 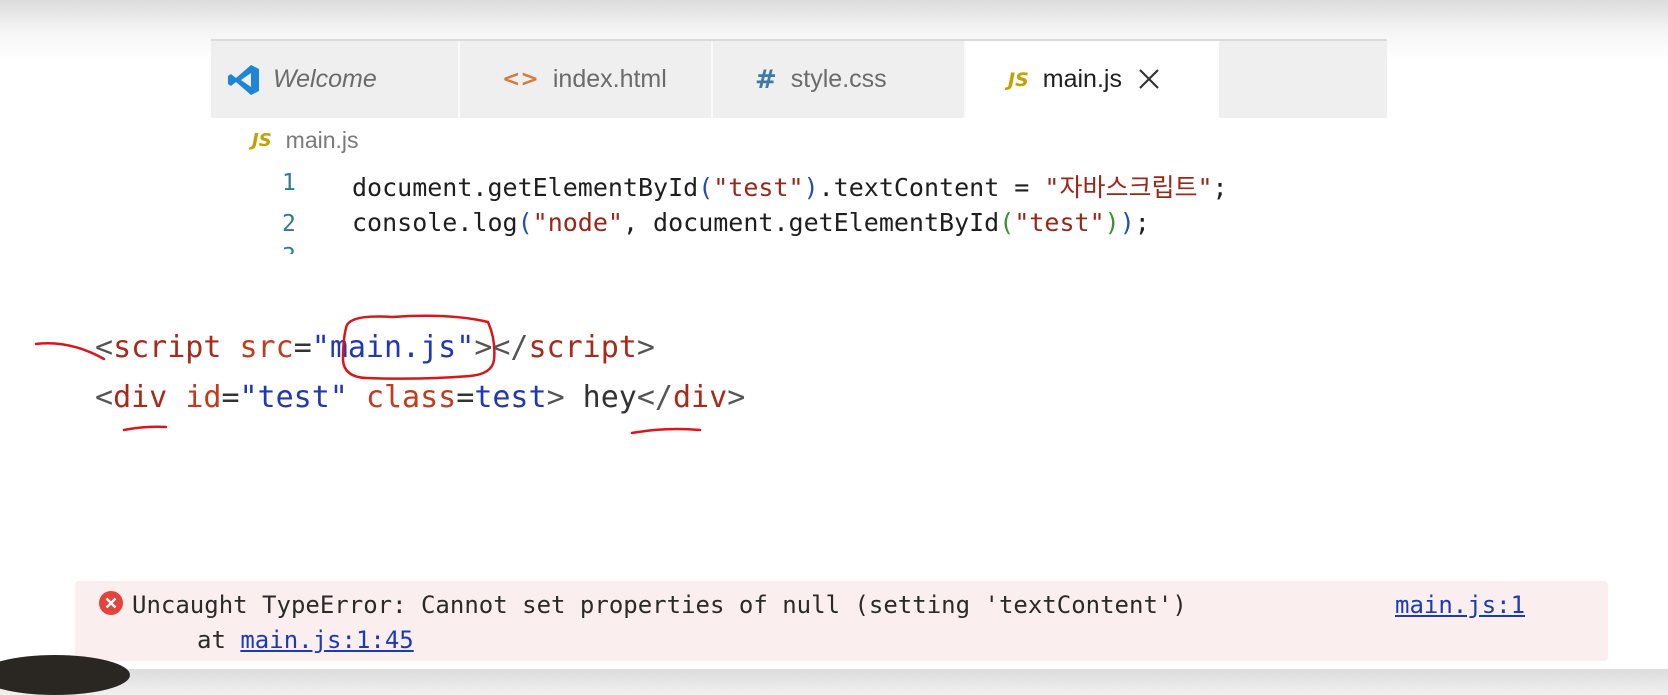 What do you see at coordinates (501, 347) in the screenshot?
I see `code-token: ></` at bounding box center [501, 347].